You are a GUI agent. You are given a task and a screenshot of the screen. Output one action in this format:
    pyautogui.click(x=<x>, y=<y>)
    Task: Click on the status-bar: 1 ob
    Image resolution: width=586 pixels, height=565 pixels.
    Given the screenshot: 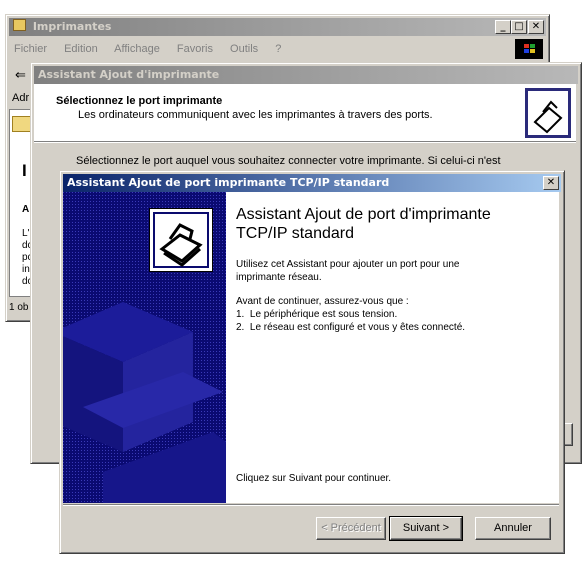 What is the action you would take?
    pyautogui.click(x=19, y=307)
    